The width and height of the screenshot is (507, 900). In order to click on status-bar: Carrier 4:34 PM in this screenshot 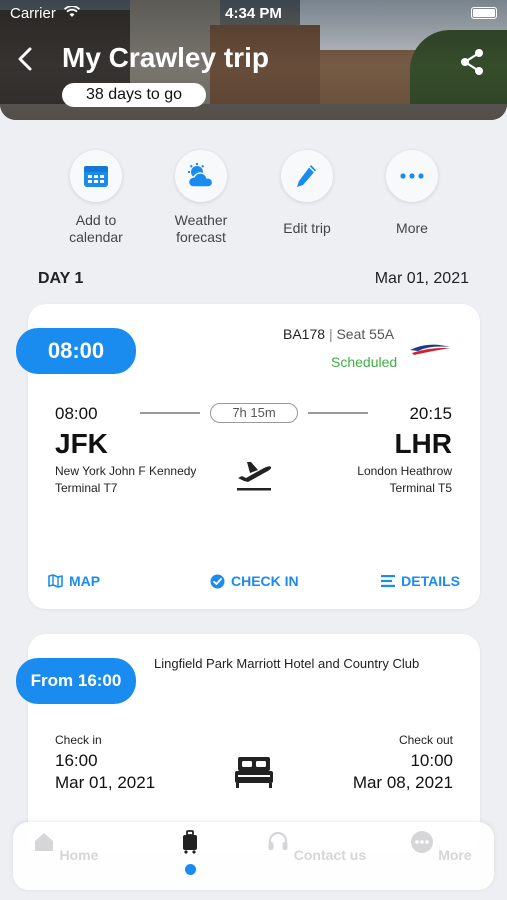, I will do `click(253, 13)`.